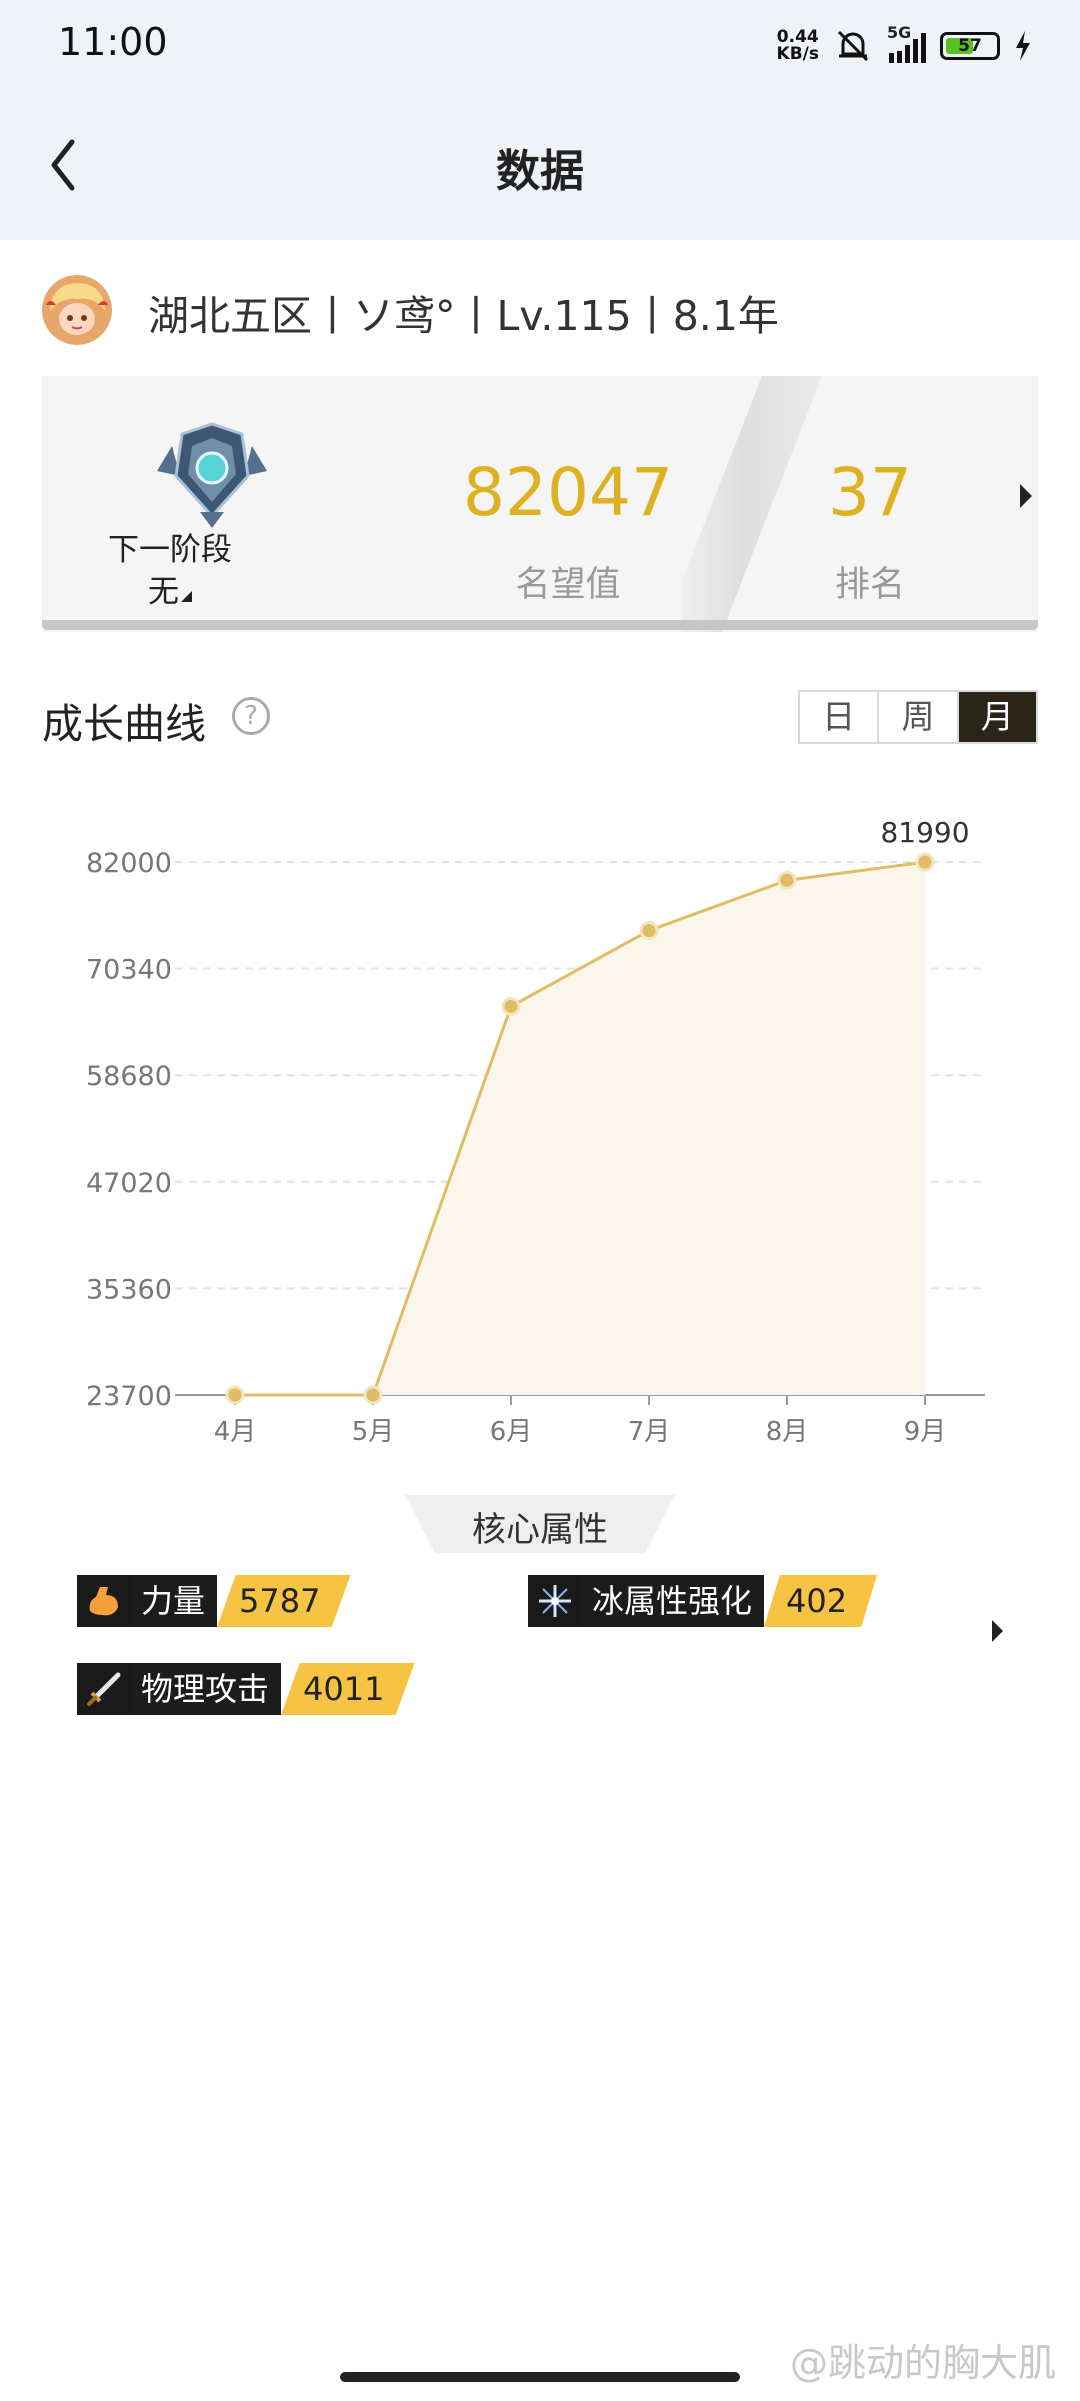 The height and width of the screenshot is (2401, 1080). I want to click on reputation-value: 82047, so click(568, 492).